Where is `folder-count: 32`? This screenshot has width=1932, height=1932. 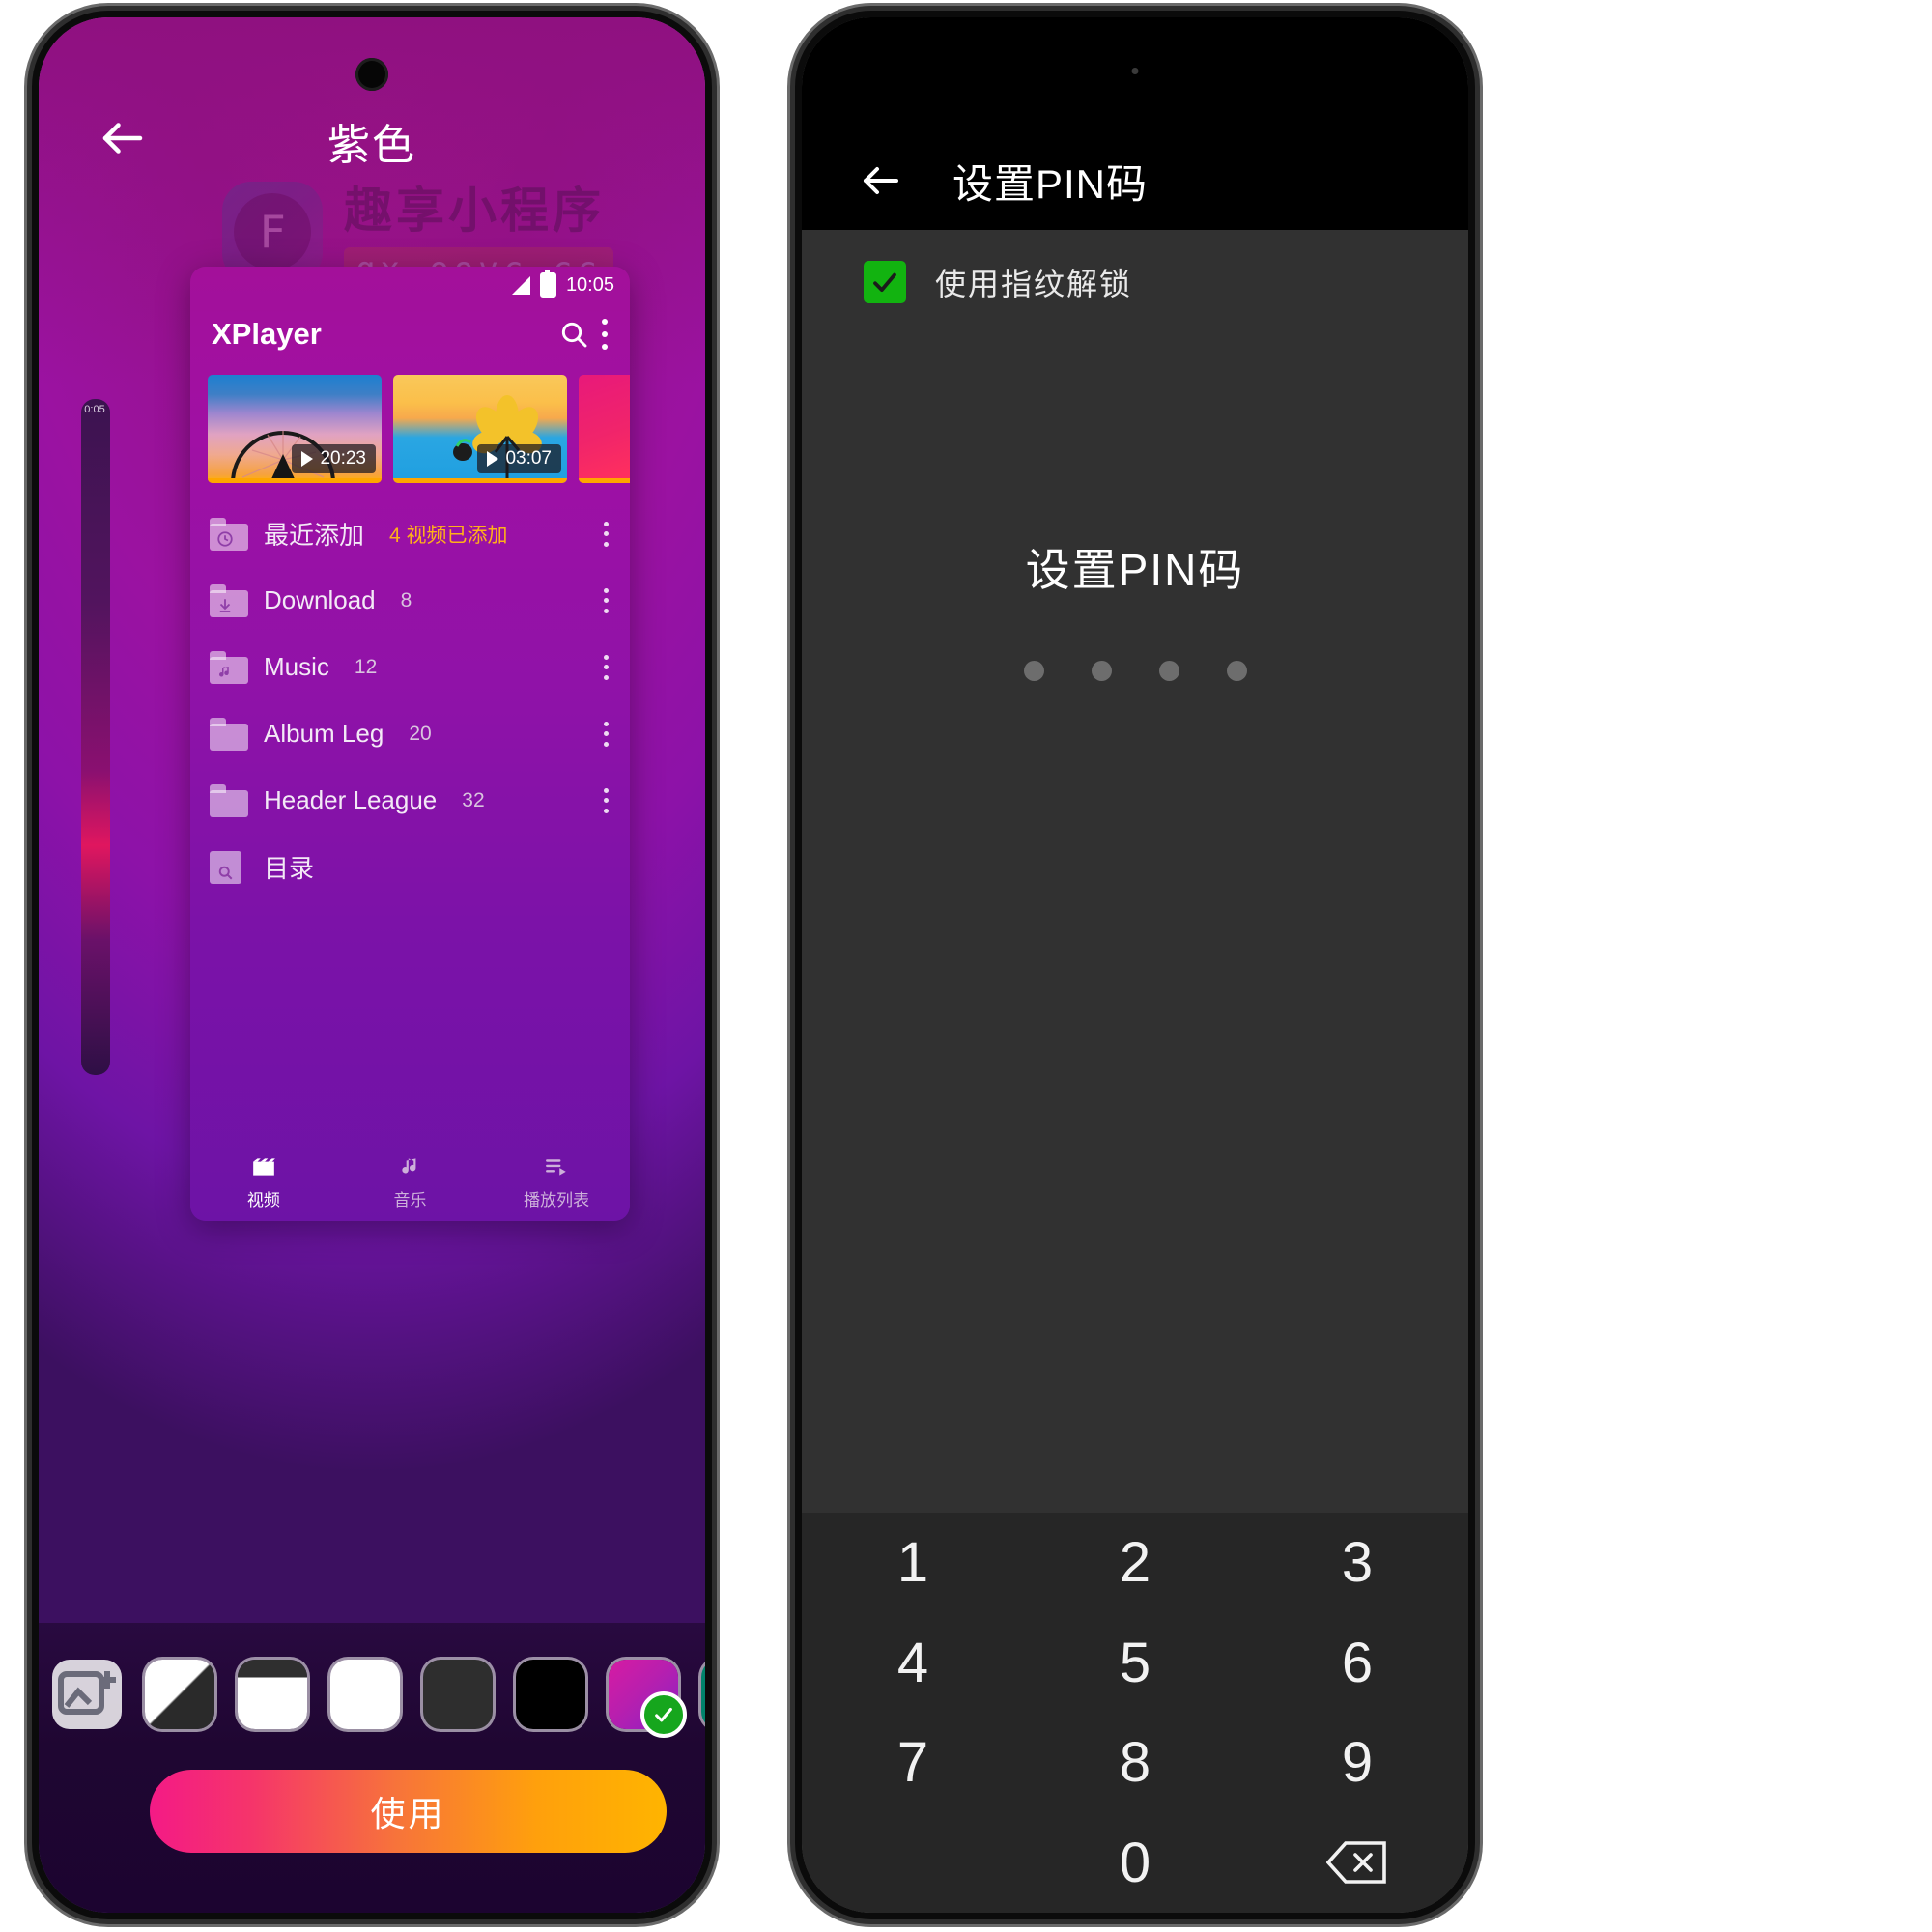 folder-count: 32 is located at coordinates (473, 799).